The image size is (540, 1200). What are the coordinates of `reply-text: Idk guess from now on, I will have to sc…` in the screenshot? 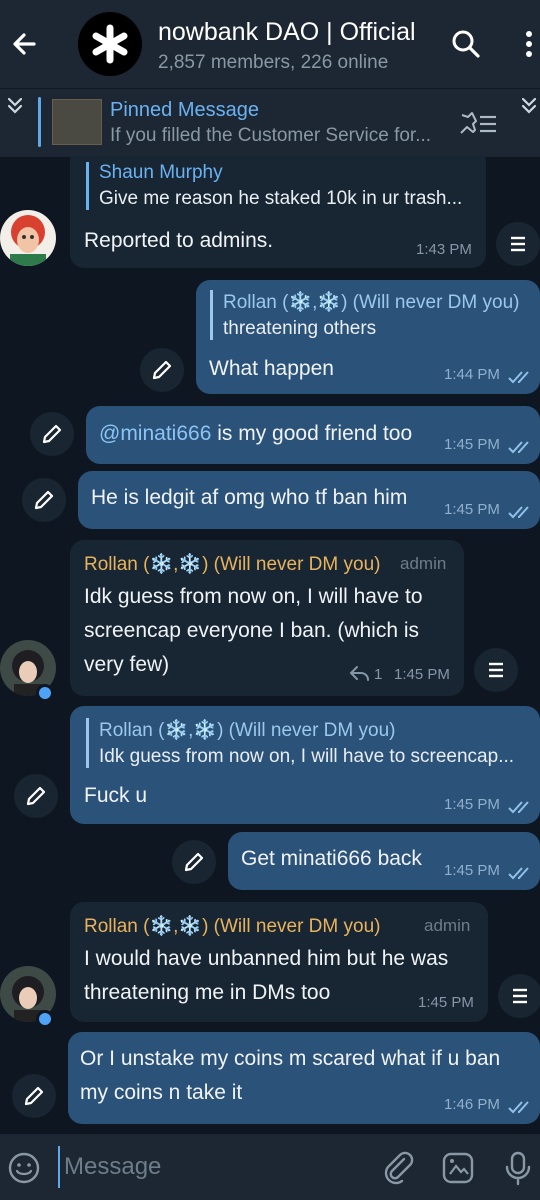 It's located at (307, 756).